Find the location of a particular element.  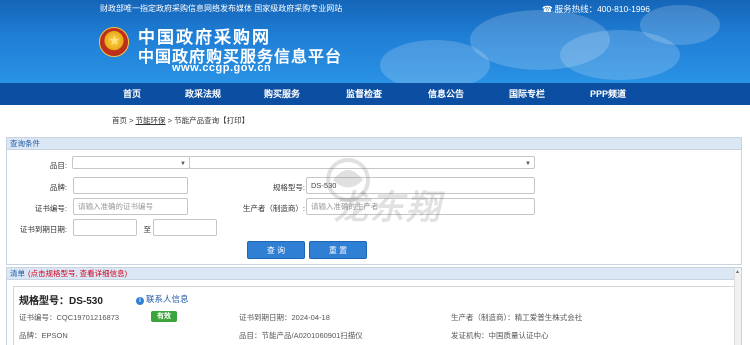

nav-ppp: PPP频道 is located at coordinates (608, 94).